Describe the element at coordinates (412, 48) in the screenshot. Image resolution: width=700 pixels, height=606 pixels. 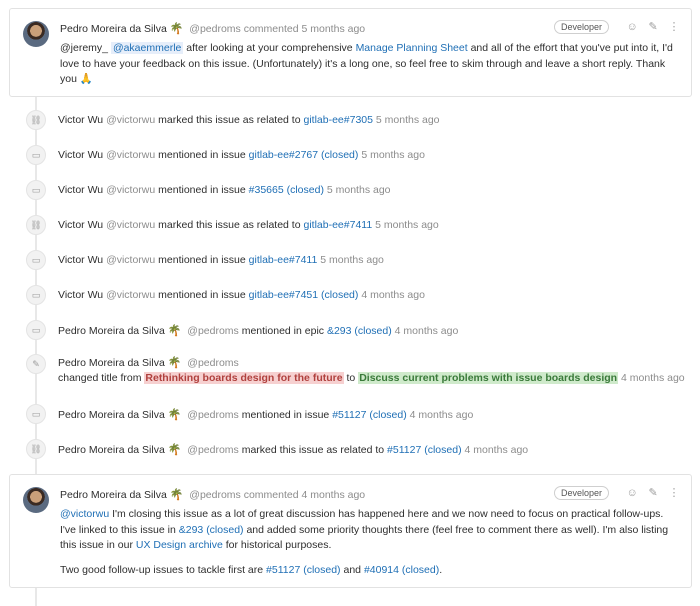
I see `planning-sheet-link: Manage Planning Sheet` at that location.